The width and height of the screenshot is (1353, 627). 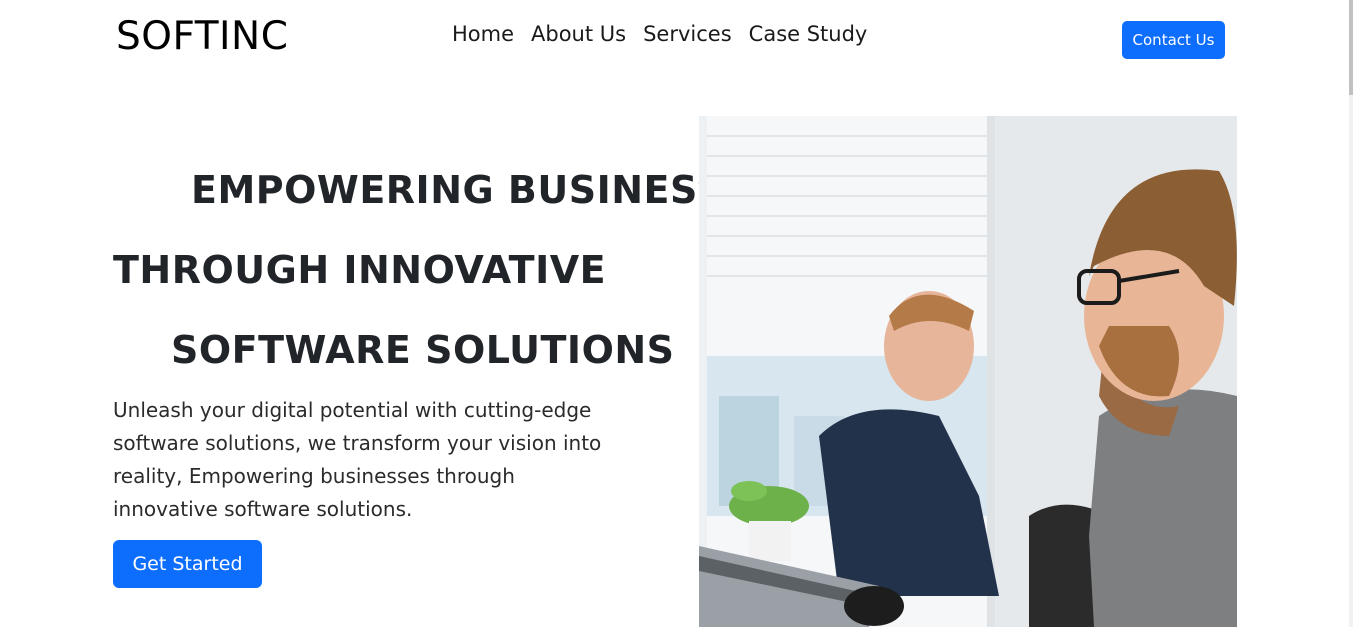 I want to click on nav-item-services: Services, so click(x=687, y=34).